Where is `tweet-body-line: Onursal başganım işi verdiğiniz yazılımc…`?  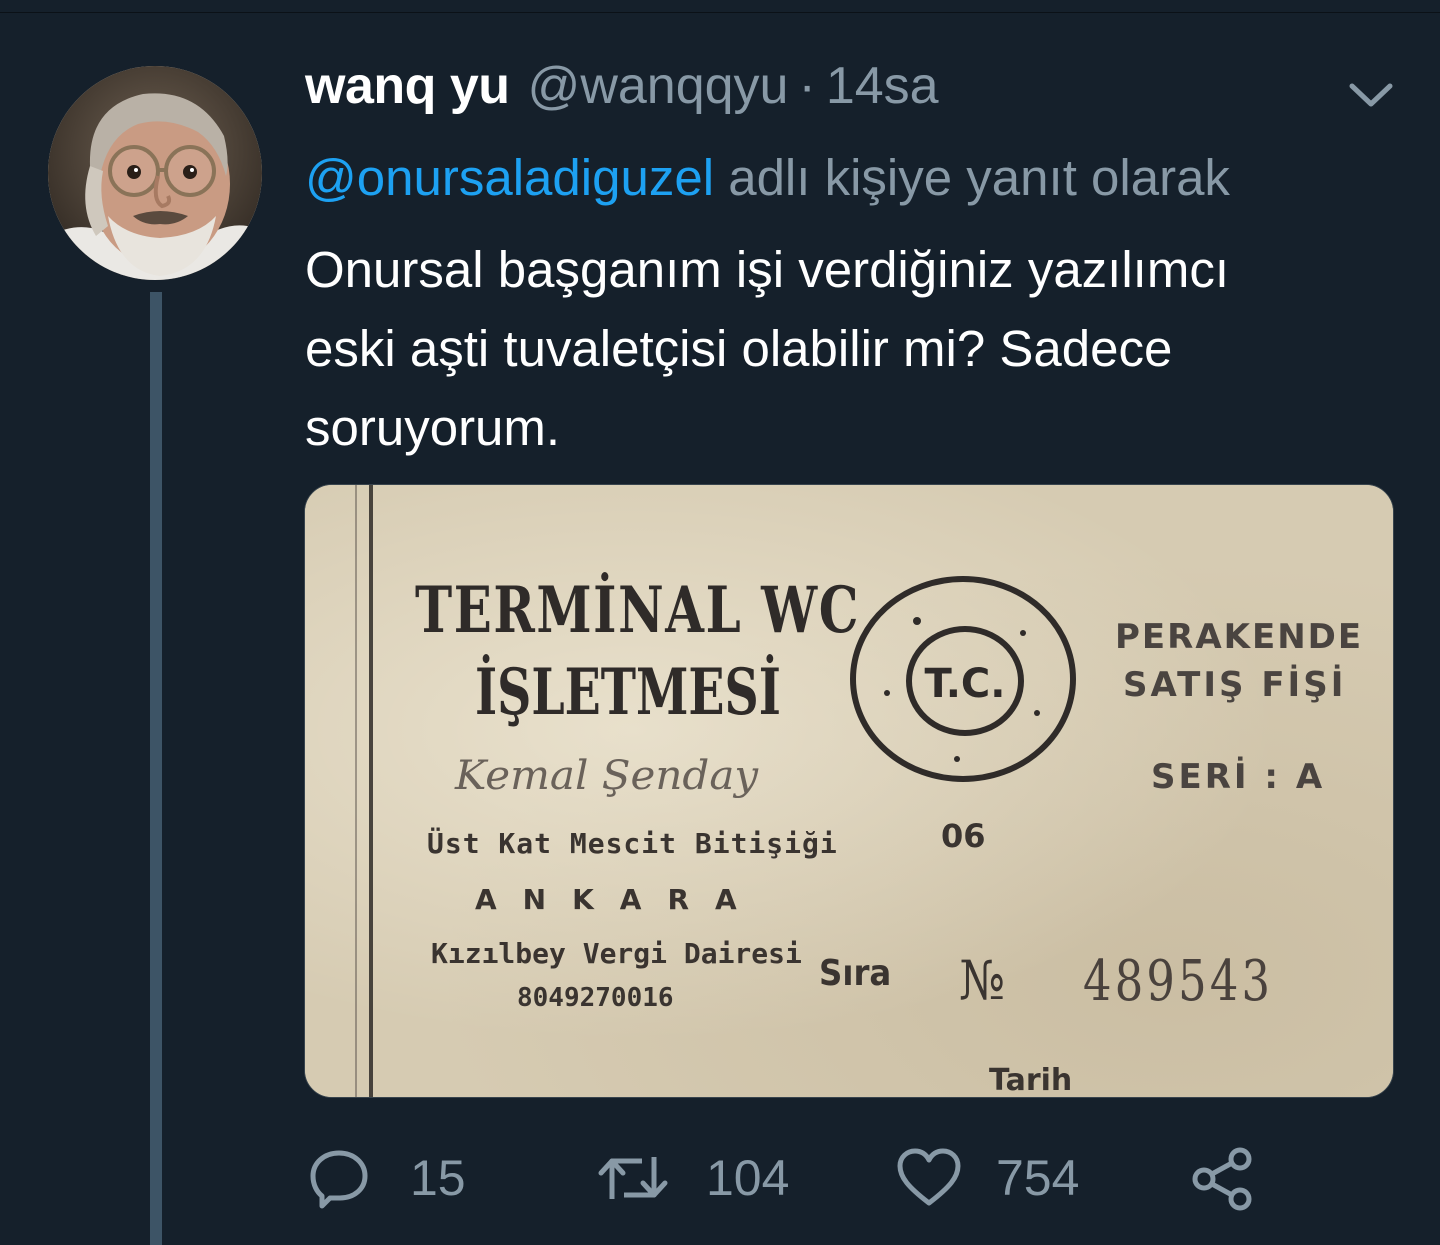 tweet-body-line: Onursal başganım işi verdiğiniz yazılımc… is located at coordinates (767, 269).